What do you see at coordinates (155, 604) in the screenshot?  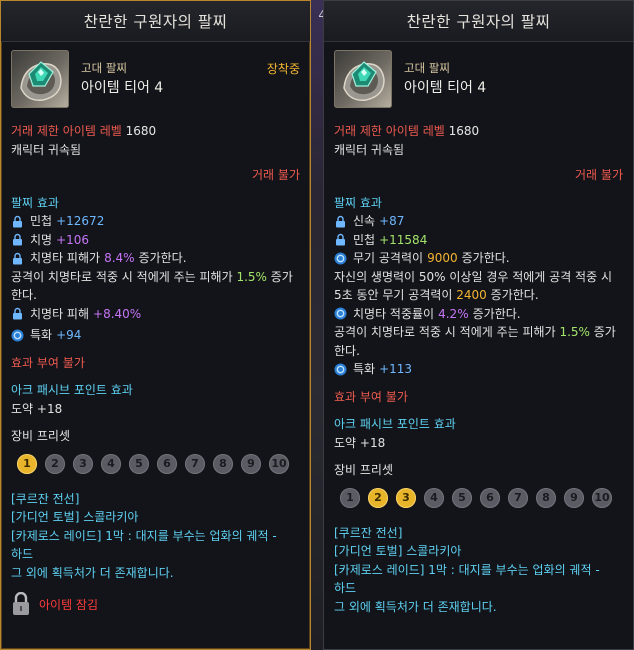 I see `item-lock-row: 아이템 잠김` at bounding box center [155, 604].